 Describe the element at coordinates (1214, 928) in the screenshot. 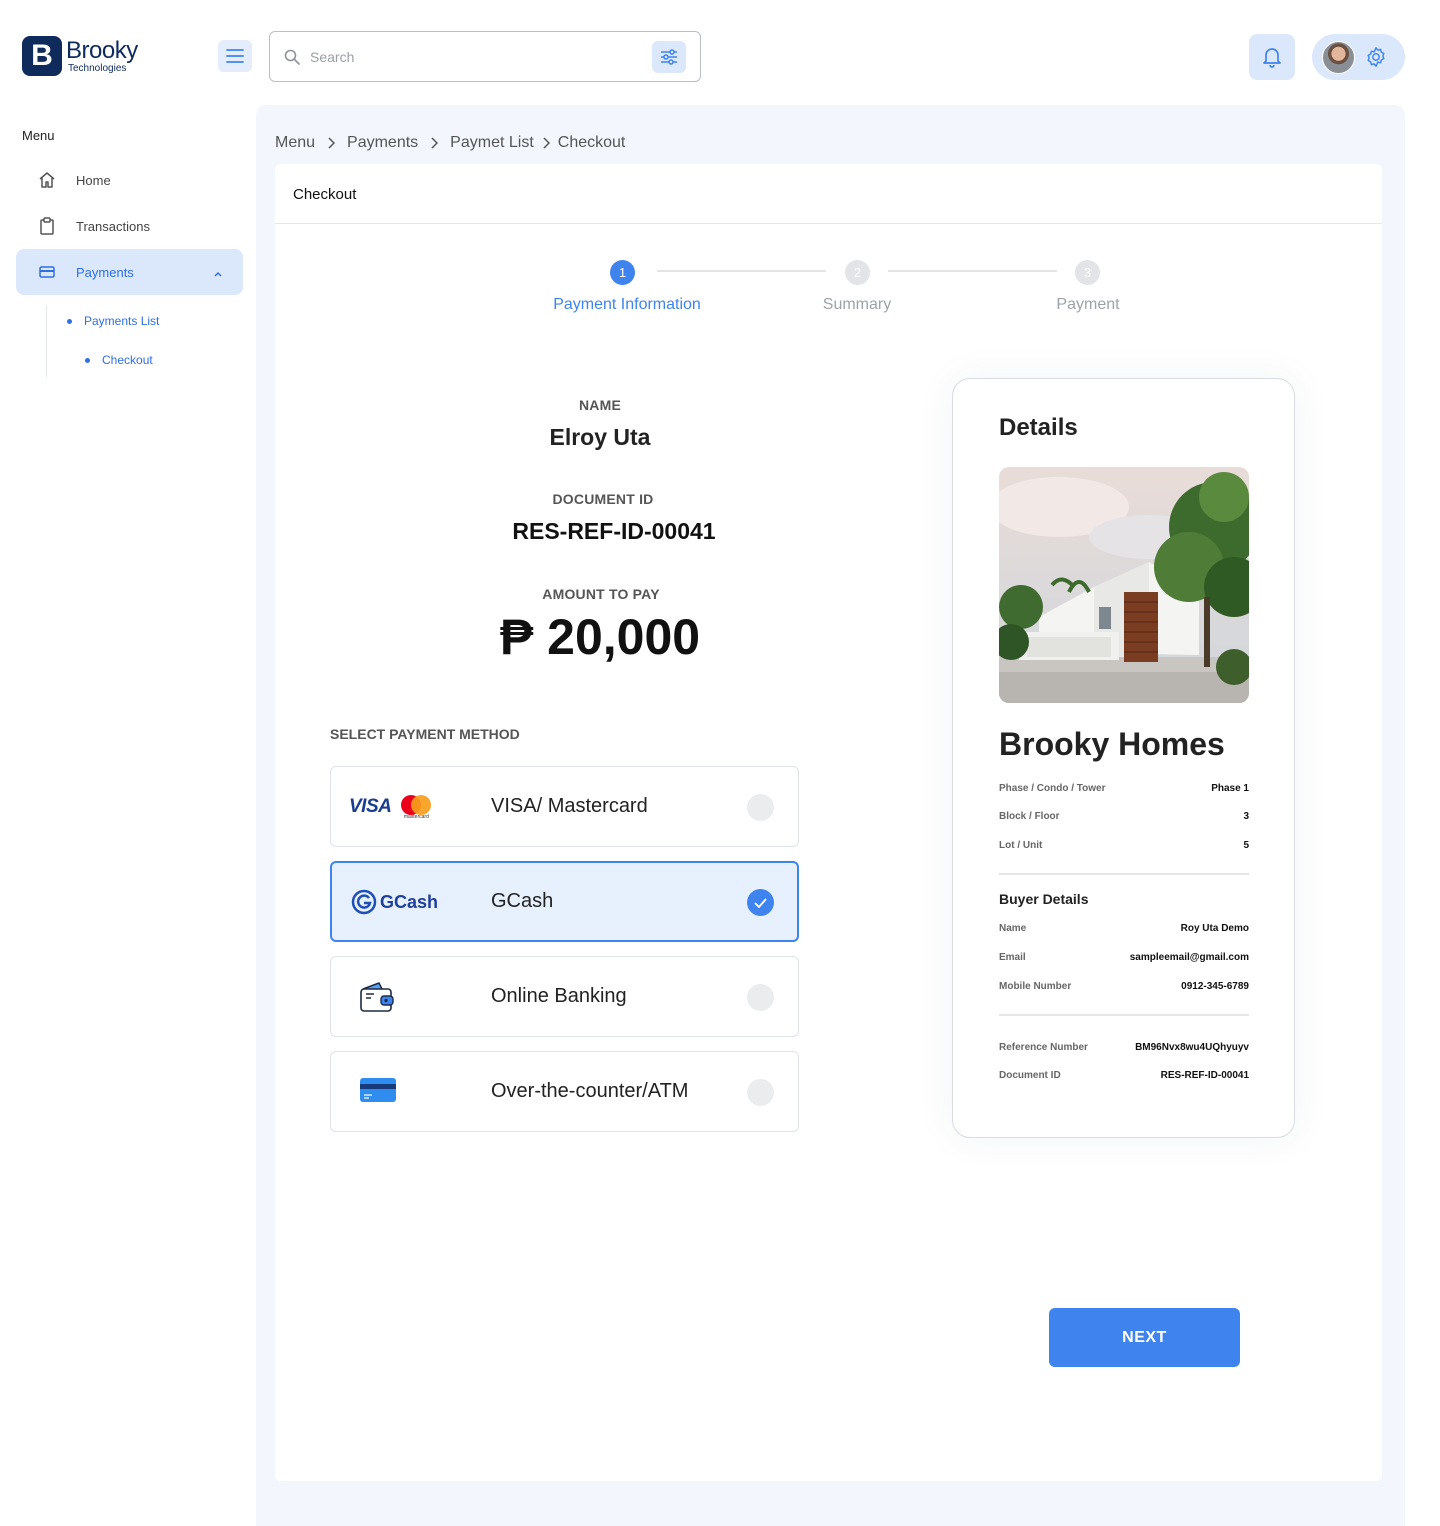

I see `row-value: Roy Uta Demo` at that location.